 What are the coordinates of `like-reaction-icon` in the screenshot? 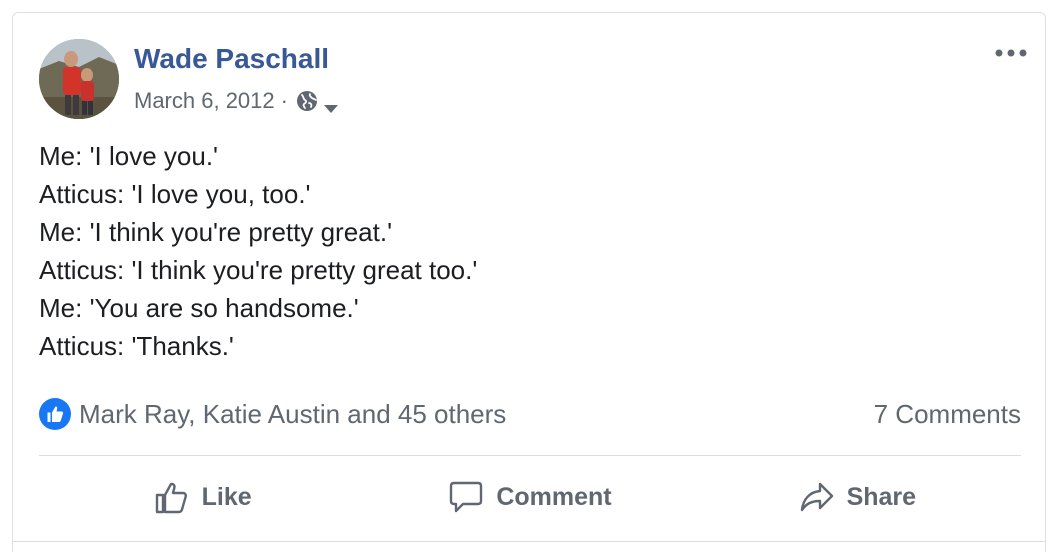 It's located at (55, 414).